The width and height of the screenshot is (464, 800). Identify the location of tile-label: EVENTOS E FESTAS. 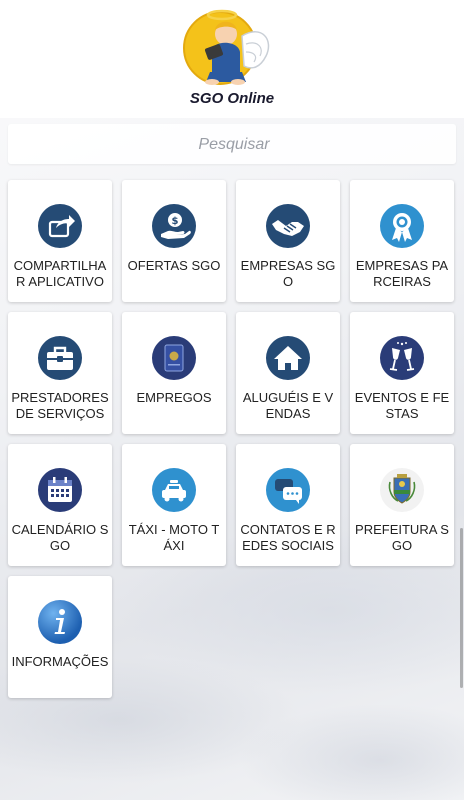
(402, 405).